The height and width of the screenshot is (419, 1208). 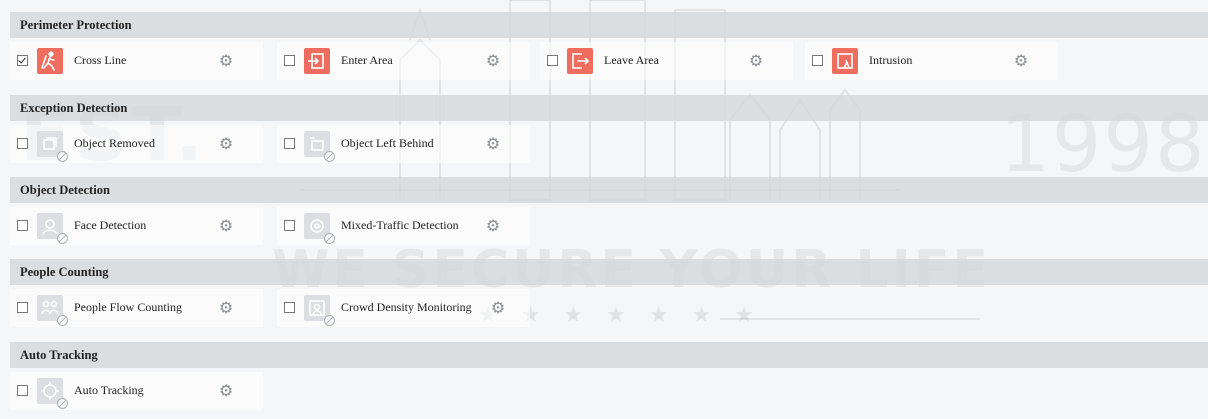 What do you see at coordinates (52, 393) in the screenshot?
I see `auto-tracking-icon` at bounding box center [52, 393].